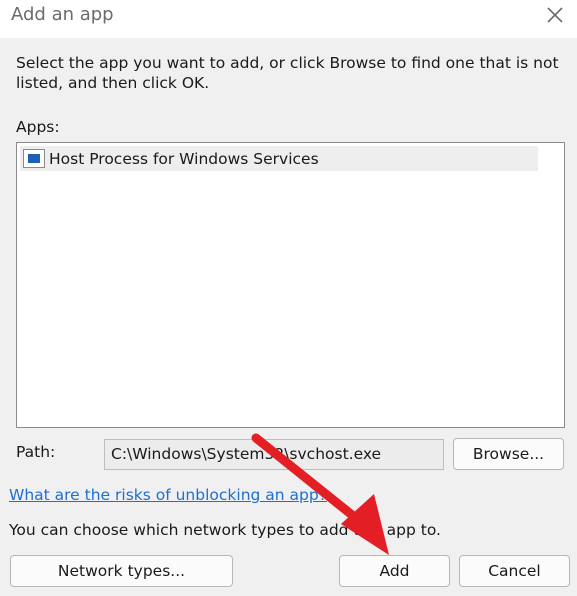 This screenshot has height=596, width=577. What do you see at coordinates (514, 571) in the screenshot?
I see `cancel-button: Cancel` at bounding box center [514, 571].